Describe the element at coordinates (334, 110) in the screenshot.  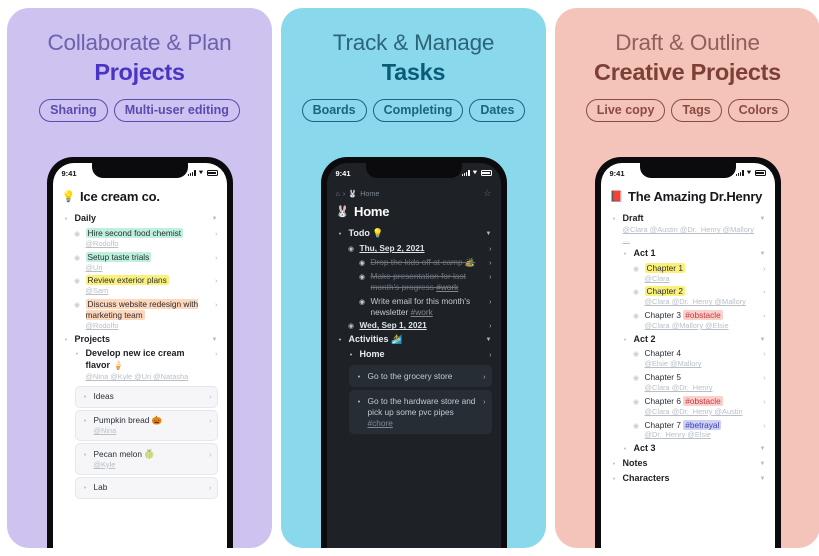
I see `feature-pill-boards: Boards` at that location.